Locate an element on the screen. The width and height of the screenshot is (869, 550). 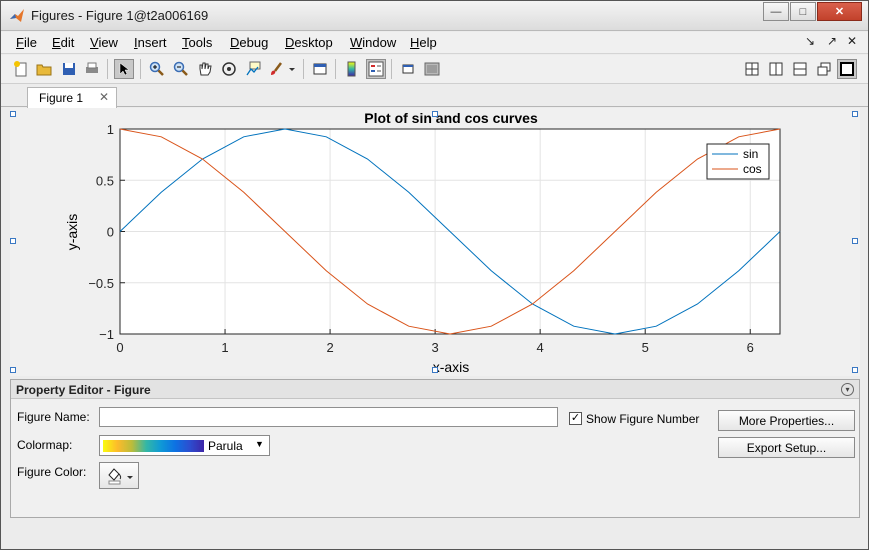
x-tick-label: 2 is located at coordinates (329, 347).